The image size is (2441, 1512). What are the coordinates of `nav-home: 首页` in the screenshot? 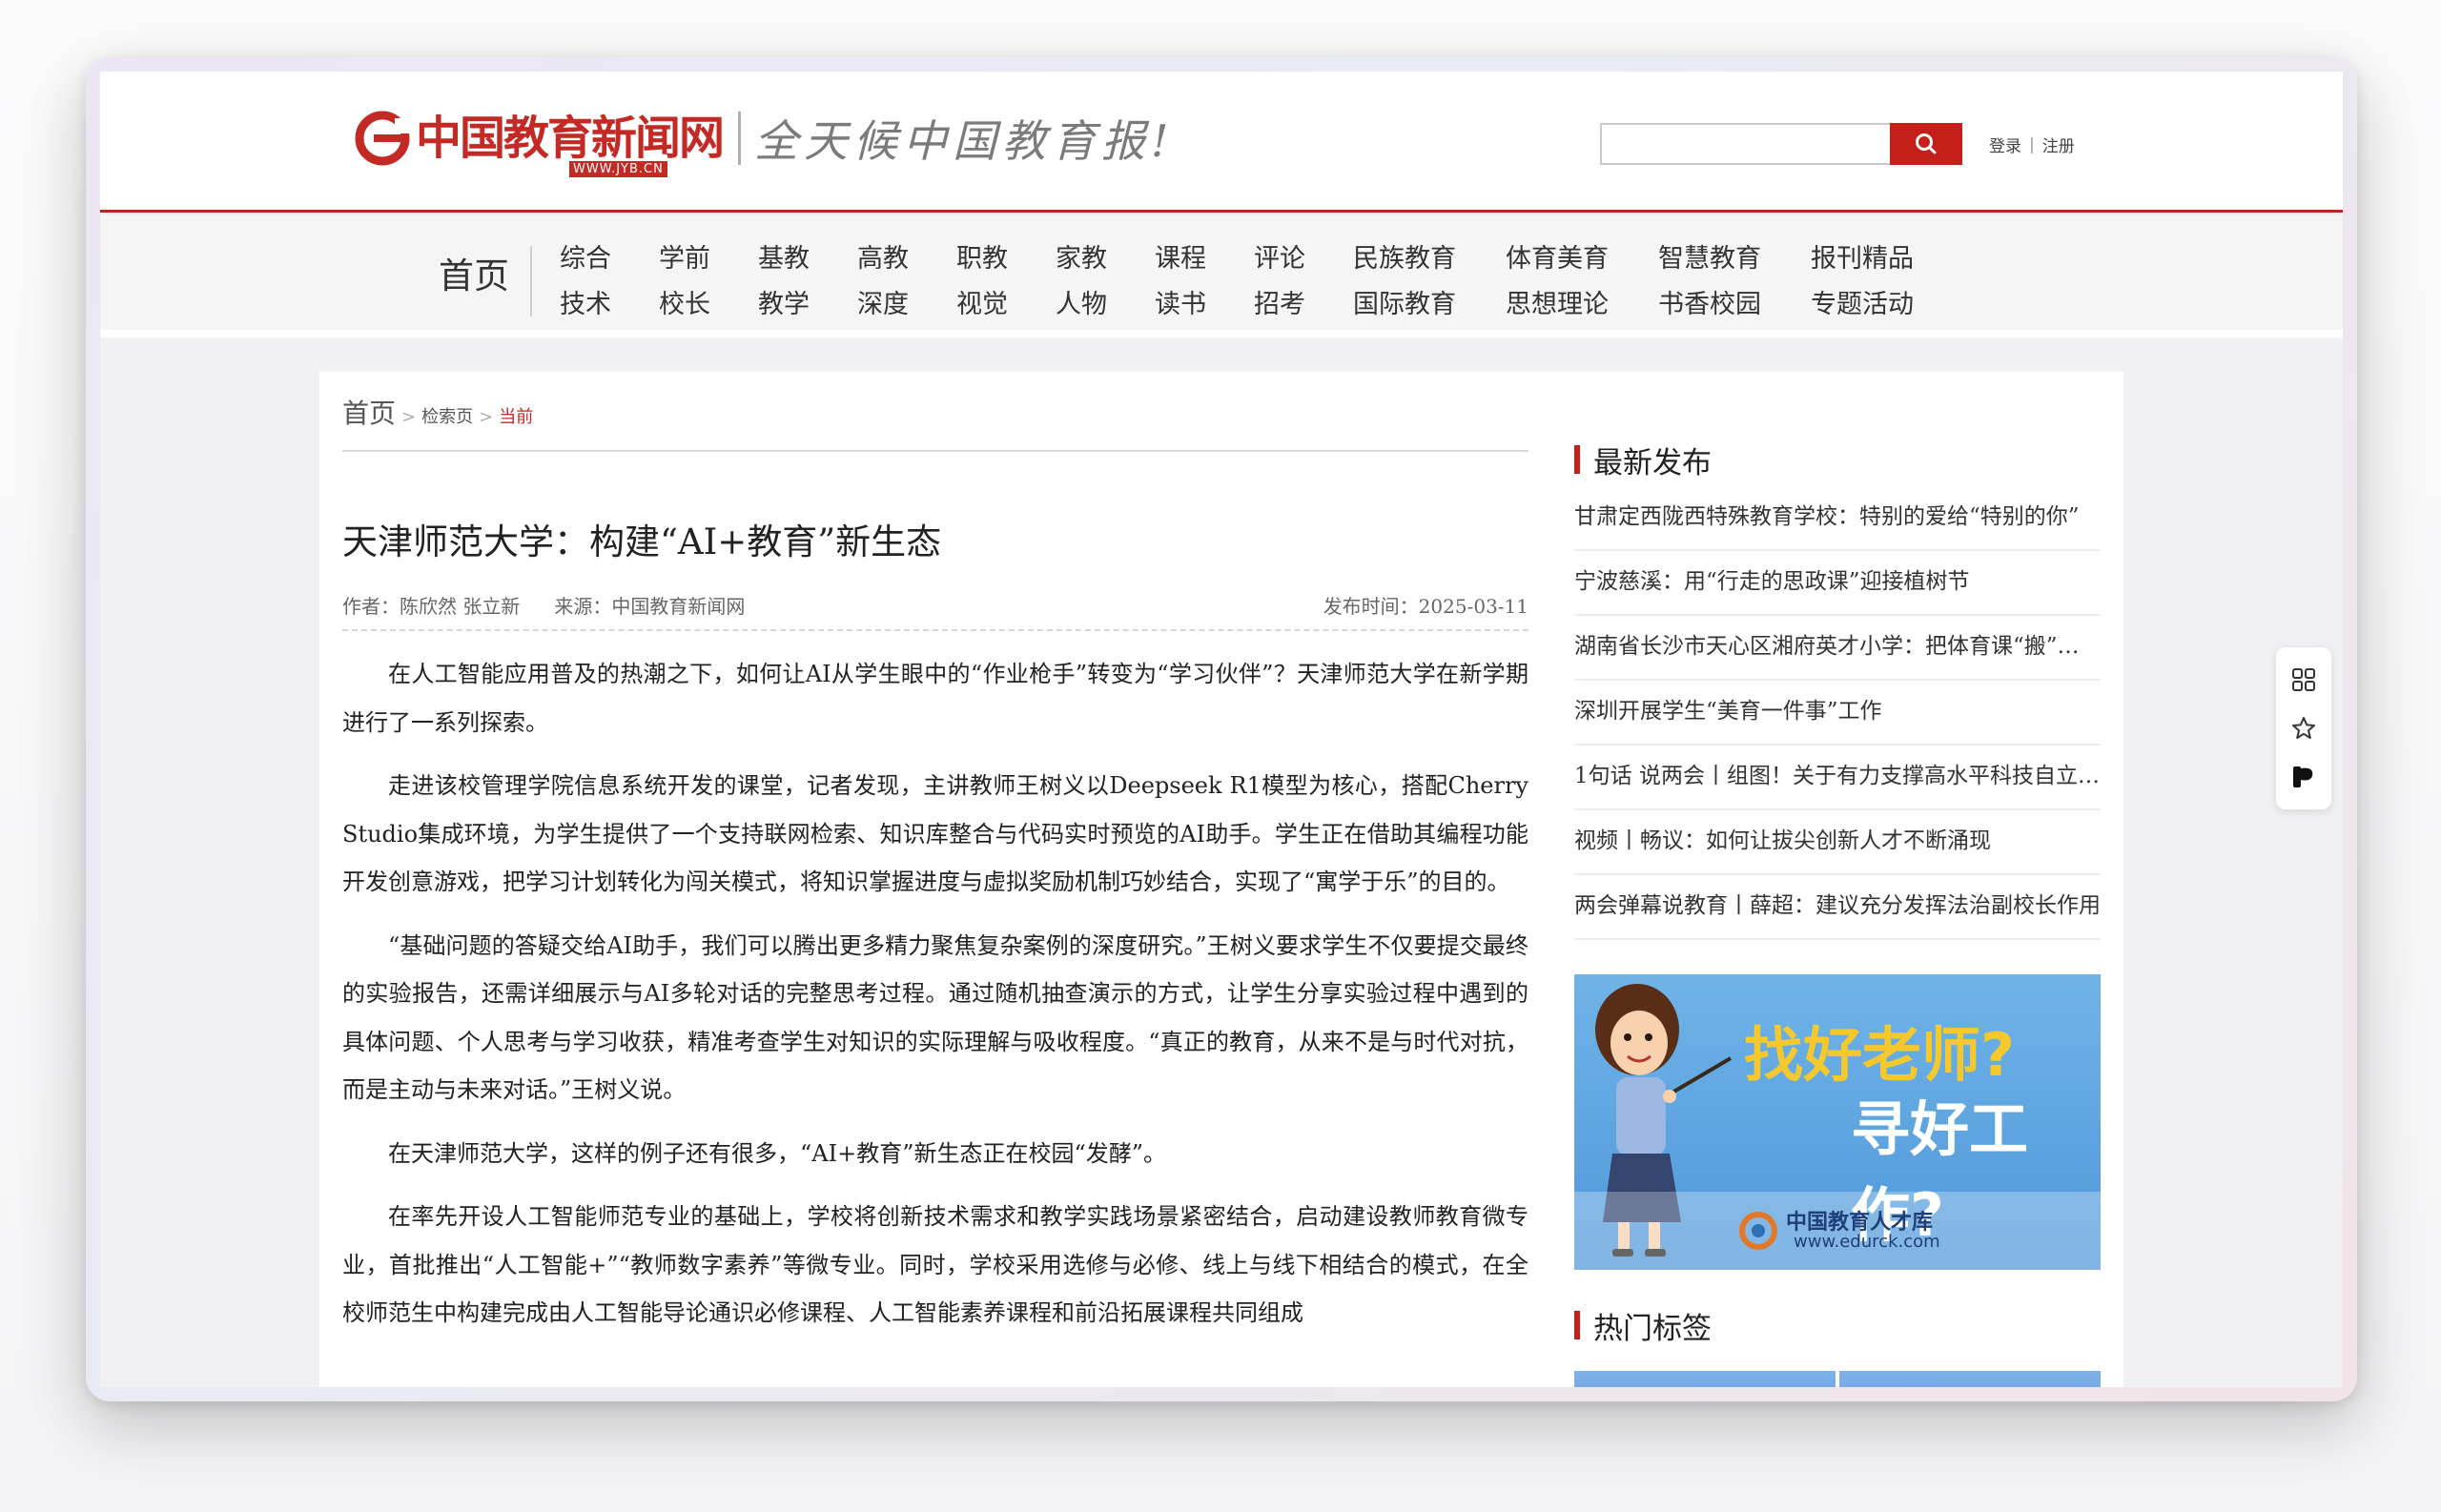 It's located at (485, 281).